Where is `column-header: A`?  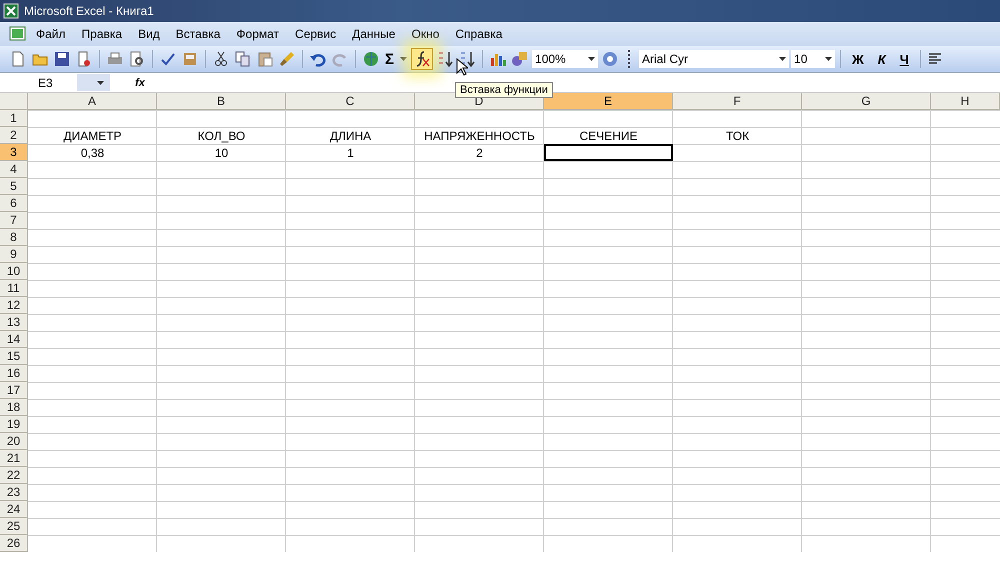
column-header: A is located at coordinates (92, 101).